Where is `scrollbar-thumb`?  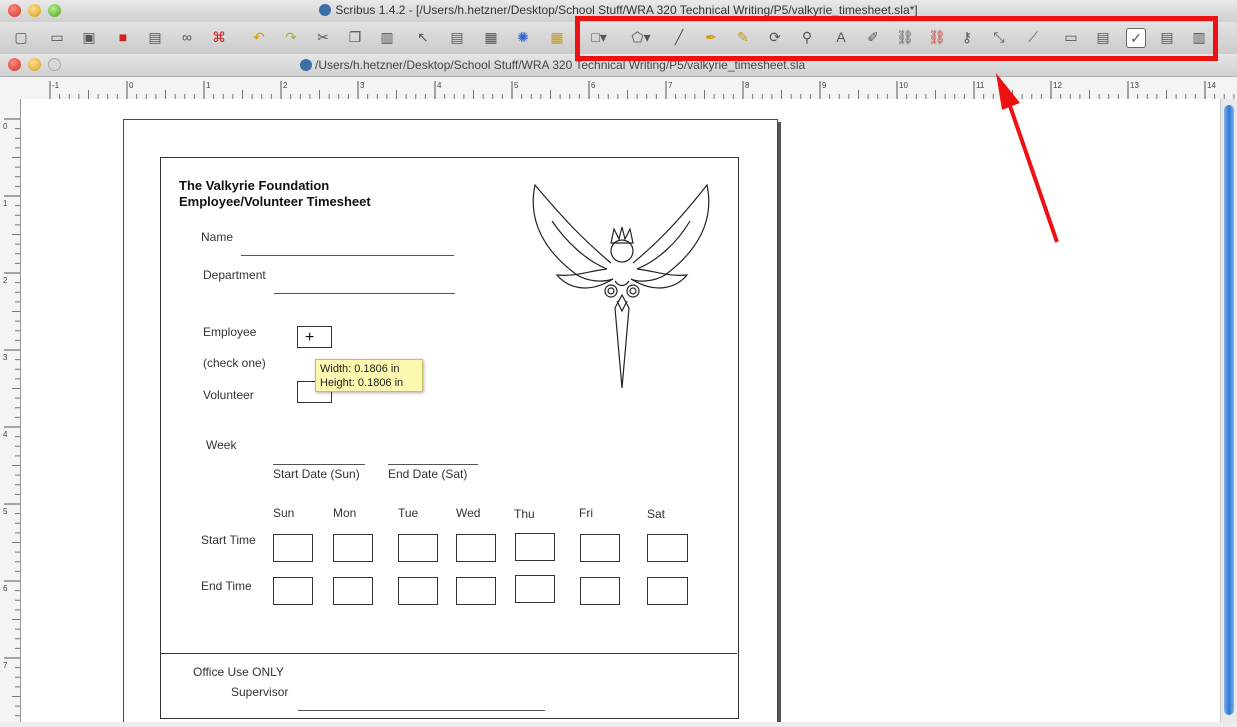 scrollbar-thumb is located at coordinates (1229, 410).